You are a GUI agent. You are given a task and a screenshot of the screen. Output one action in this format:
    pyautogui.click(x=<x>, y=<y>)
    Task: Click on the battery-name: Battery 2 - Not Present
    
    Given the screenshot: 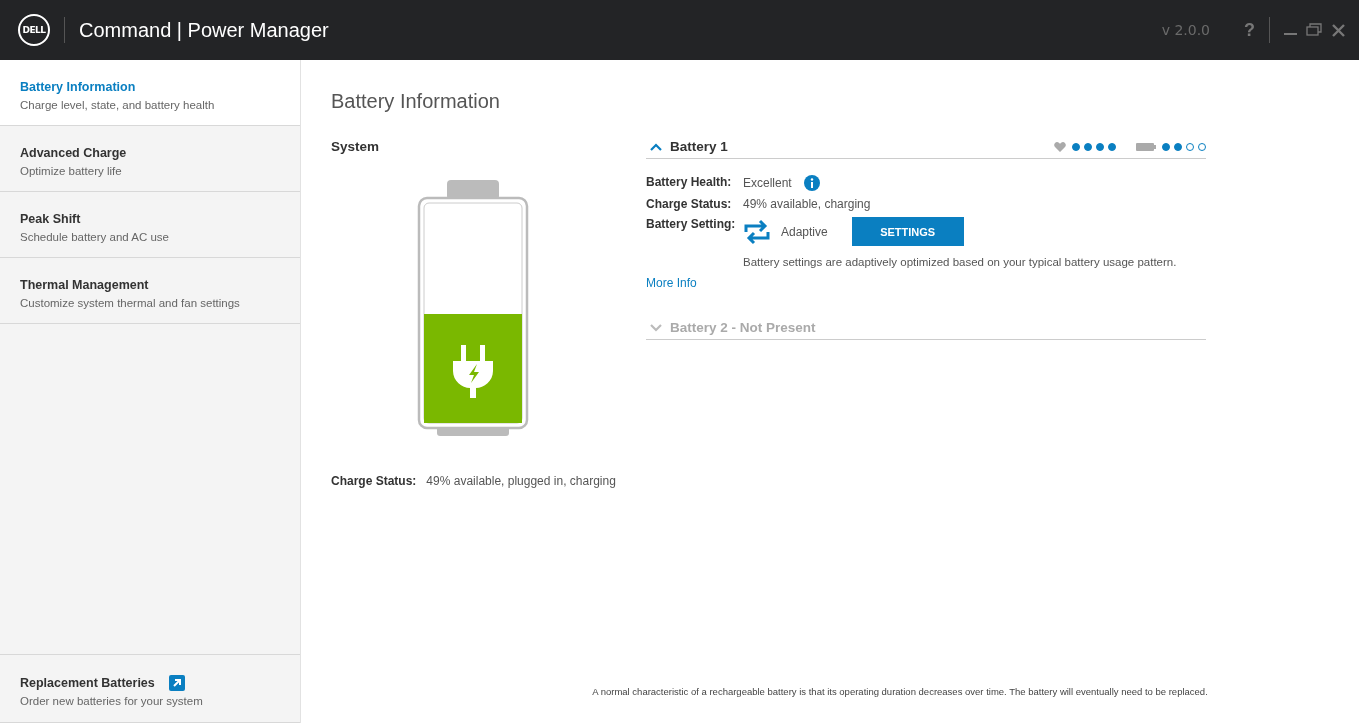 What is the action you would take?
    pyautogui.click(x=743, y=327)
    